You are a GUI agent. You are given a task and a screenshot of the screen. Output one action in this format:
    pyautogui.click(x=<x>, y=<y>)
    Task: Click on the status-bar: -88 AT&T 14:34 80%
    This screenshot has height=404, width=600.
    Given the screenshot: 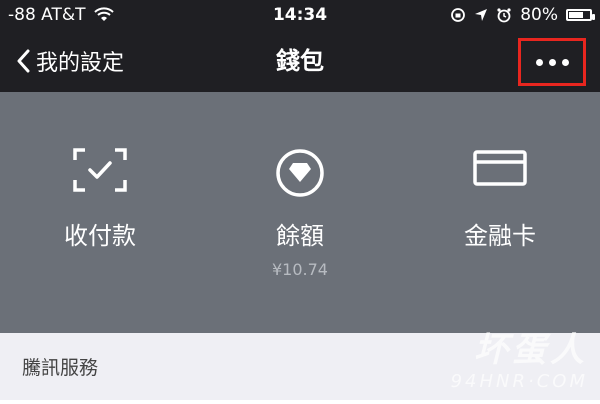 What is the action you would take?
    pyautogui.click(x=300, y=15)
    